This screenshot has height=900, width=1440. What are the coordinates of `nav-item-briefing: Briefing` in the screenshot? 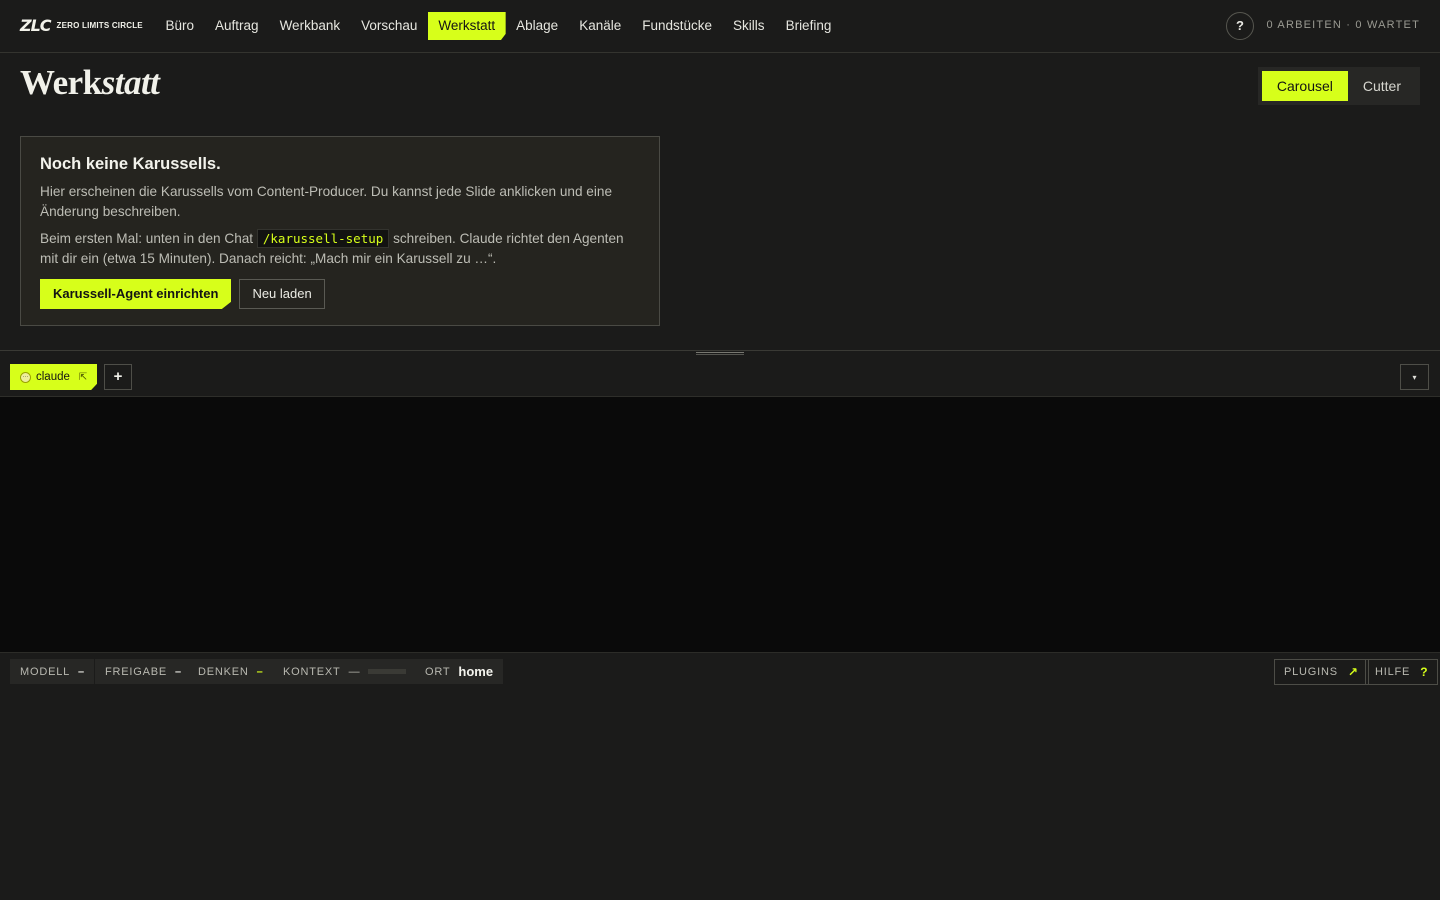 It's located at (808, 26).